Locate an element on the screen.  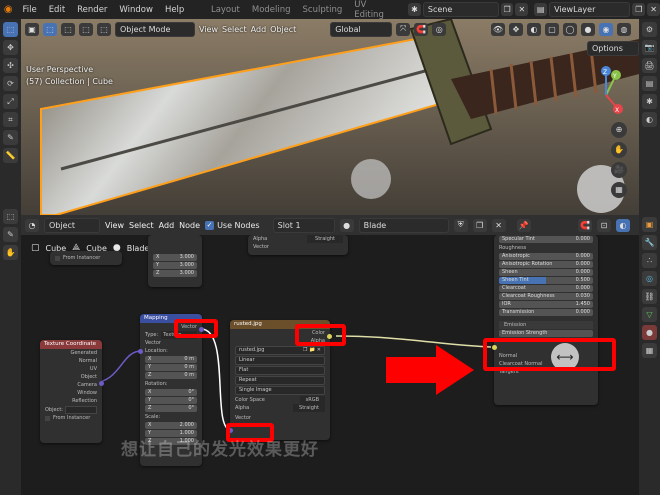
slot-dropdown: Slot 1 is located at coordinates (303, 225).